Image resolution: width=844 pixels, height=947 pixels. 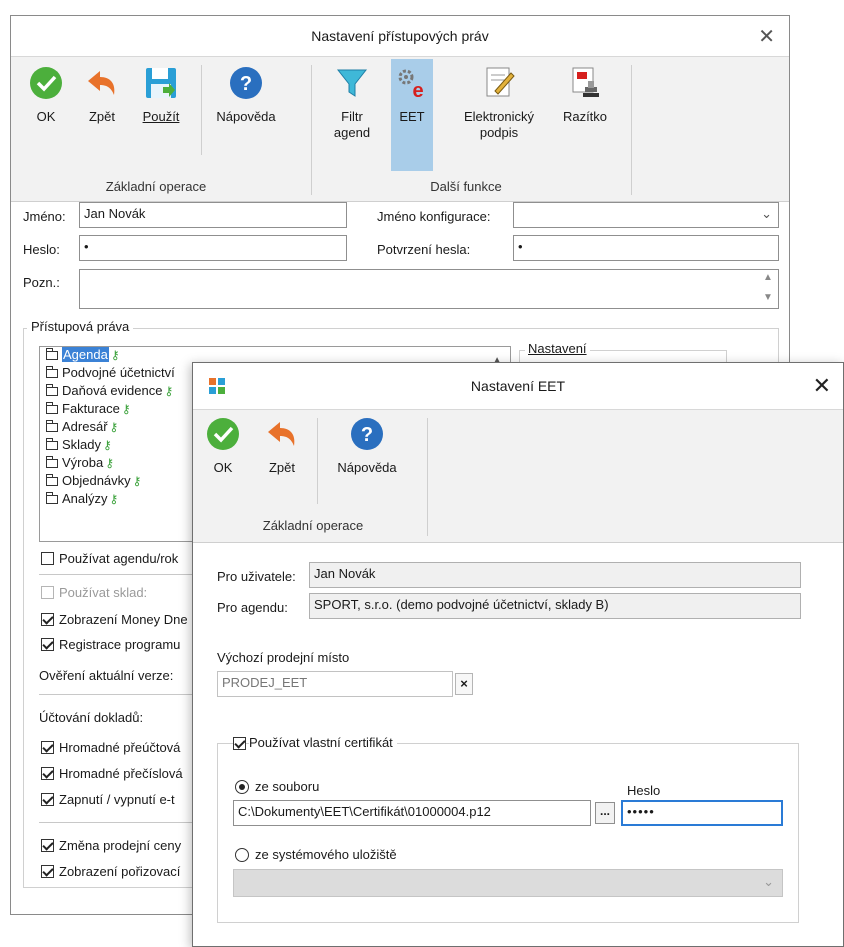 What do you see at coordinates (103, 592) in the screenshot?
I see `use-store-label: Používat sklad:` at bounding box center [103, 592].